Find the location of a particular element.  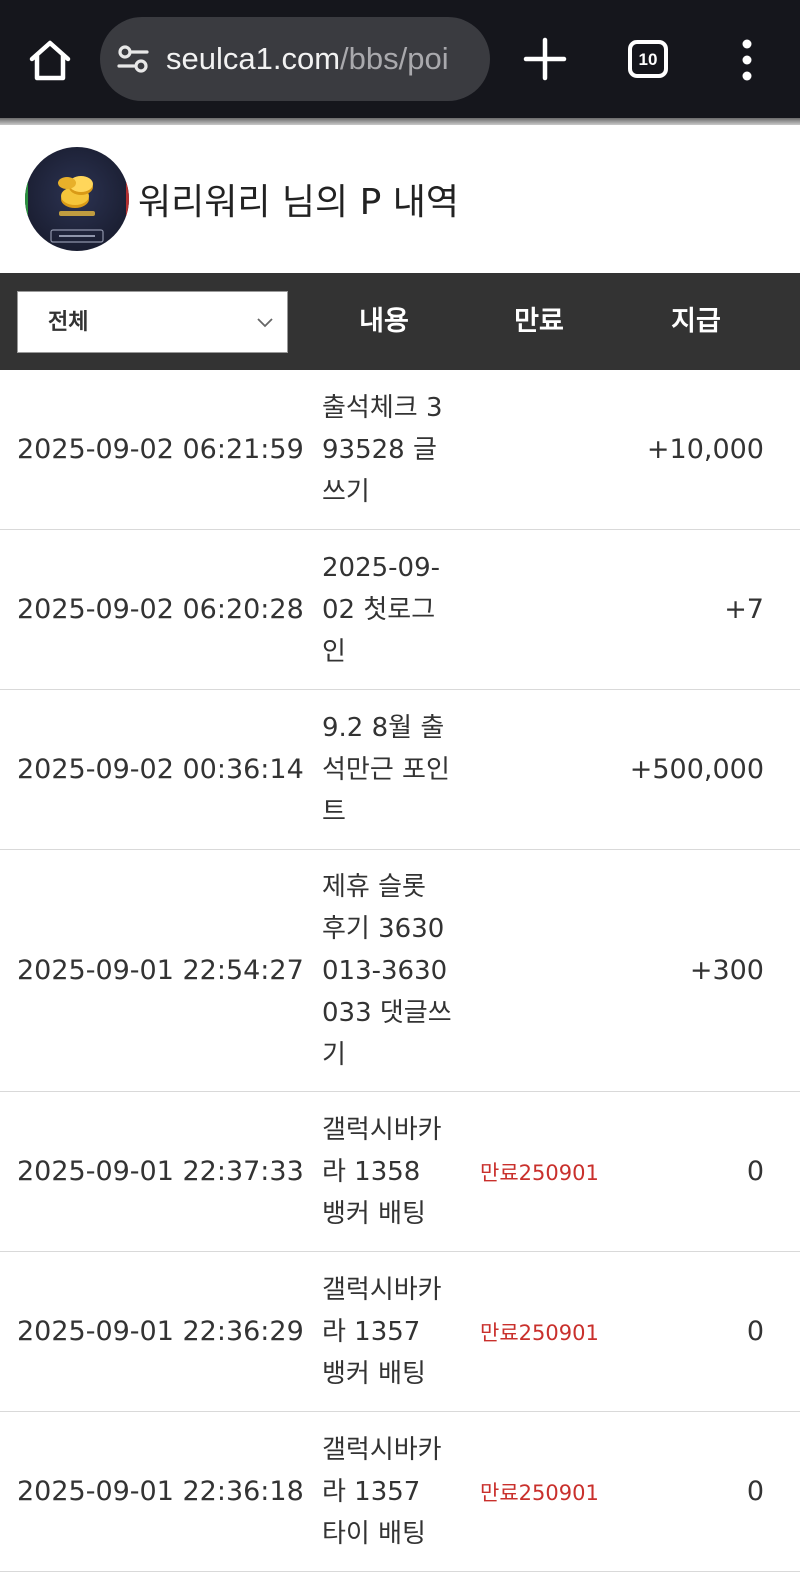

row-content: 9.2 8월 출석만근 포인트 is located at coordinates (386, 769).